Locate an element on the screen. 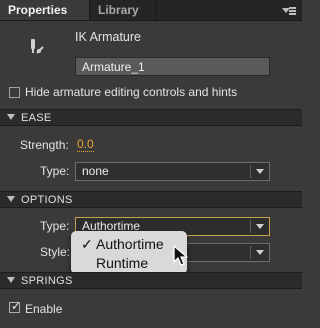  tab-library: Library is located at coordinates (123, 10).